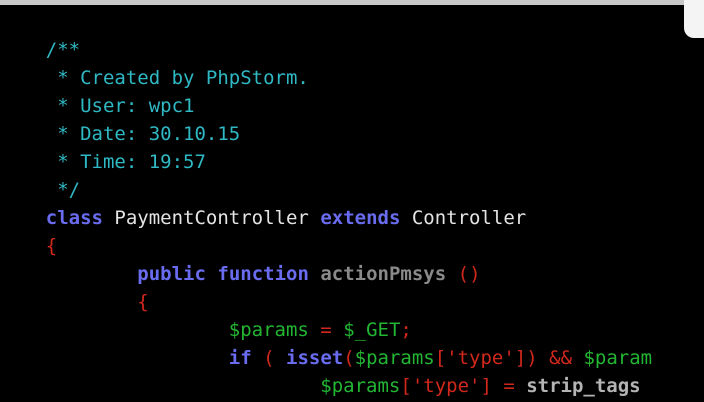 The height and width of the screenshot is (402, 704). What do you see at coordinates (352, 190) in the screenshot?
I see `code-line: */` at bounding box center [352, 190].